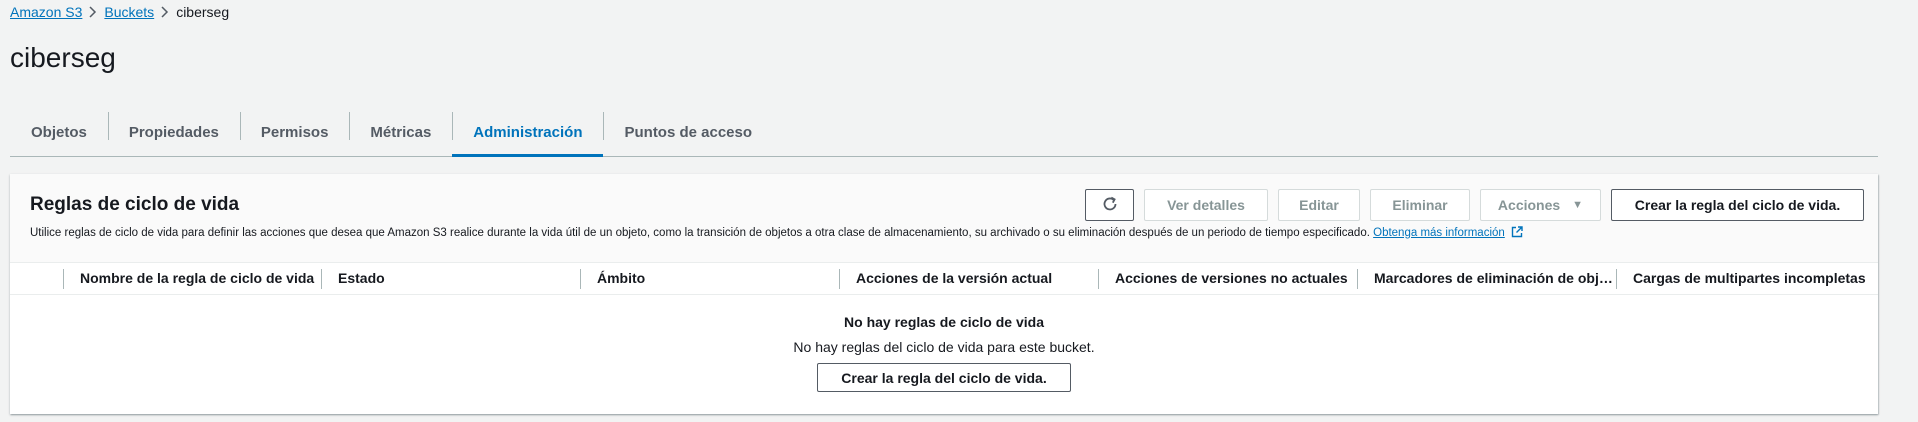 This screenshot has height=422, width=1918. What do you see at coordinates (710, 278) in the screenshot?
I see `column-scope: Ámbito` at bounding box center [710, 278].